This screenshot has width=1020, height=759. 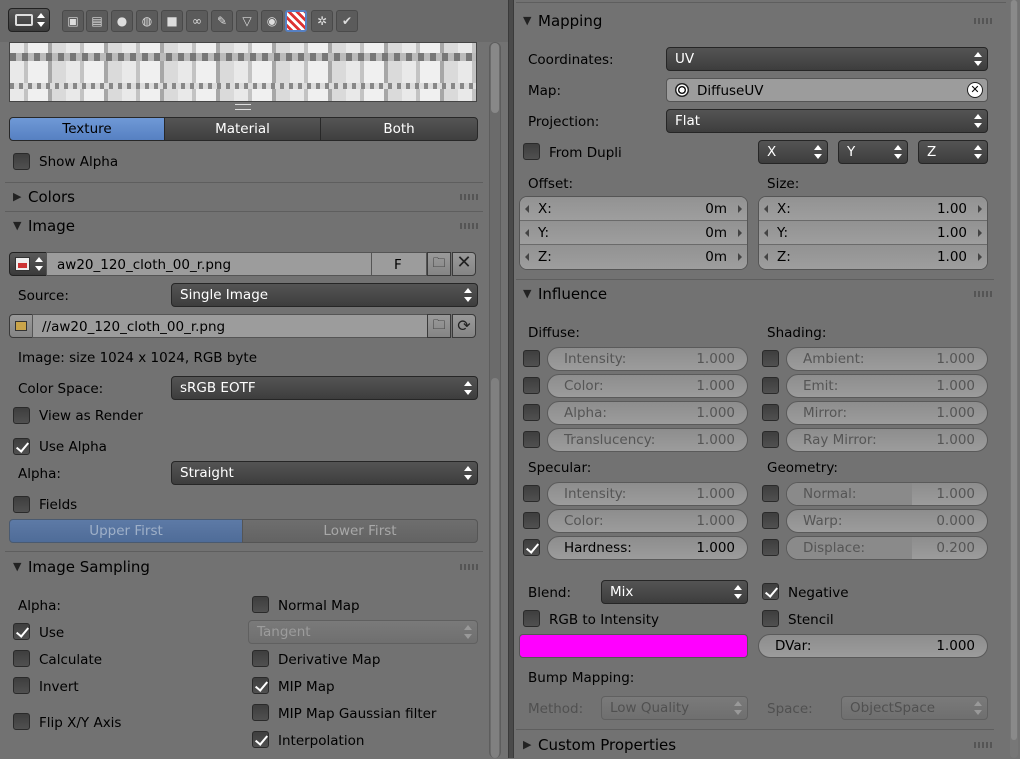 I want to click on diffuse-intensity-slider: Intensity: 1.000, so click(x=647, y=359).